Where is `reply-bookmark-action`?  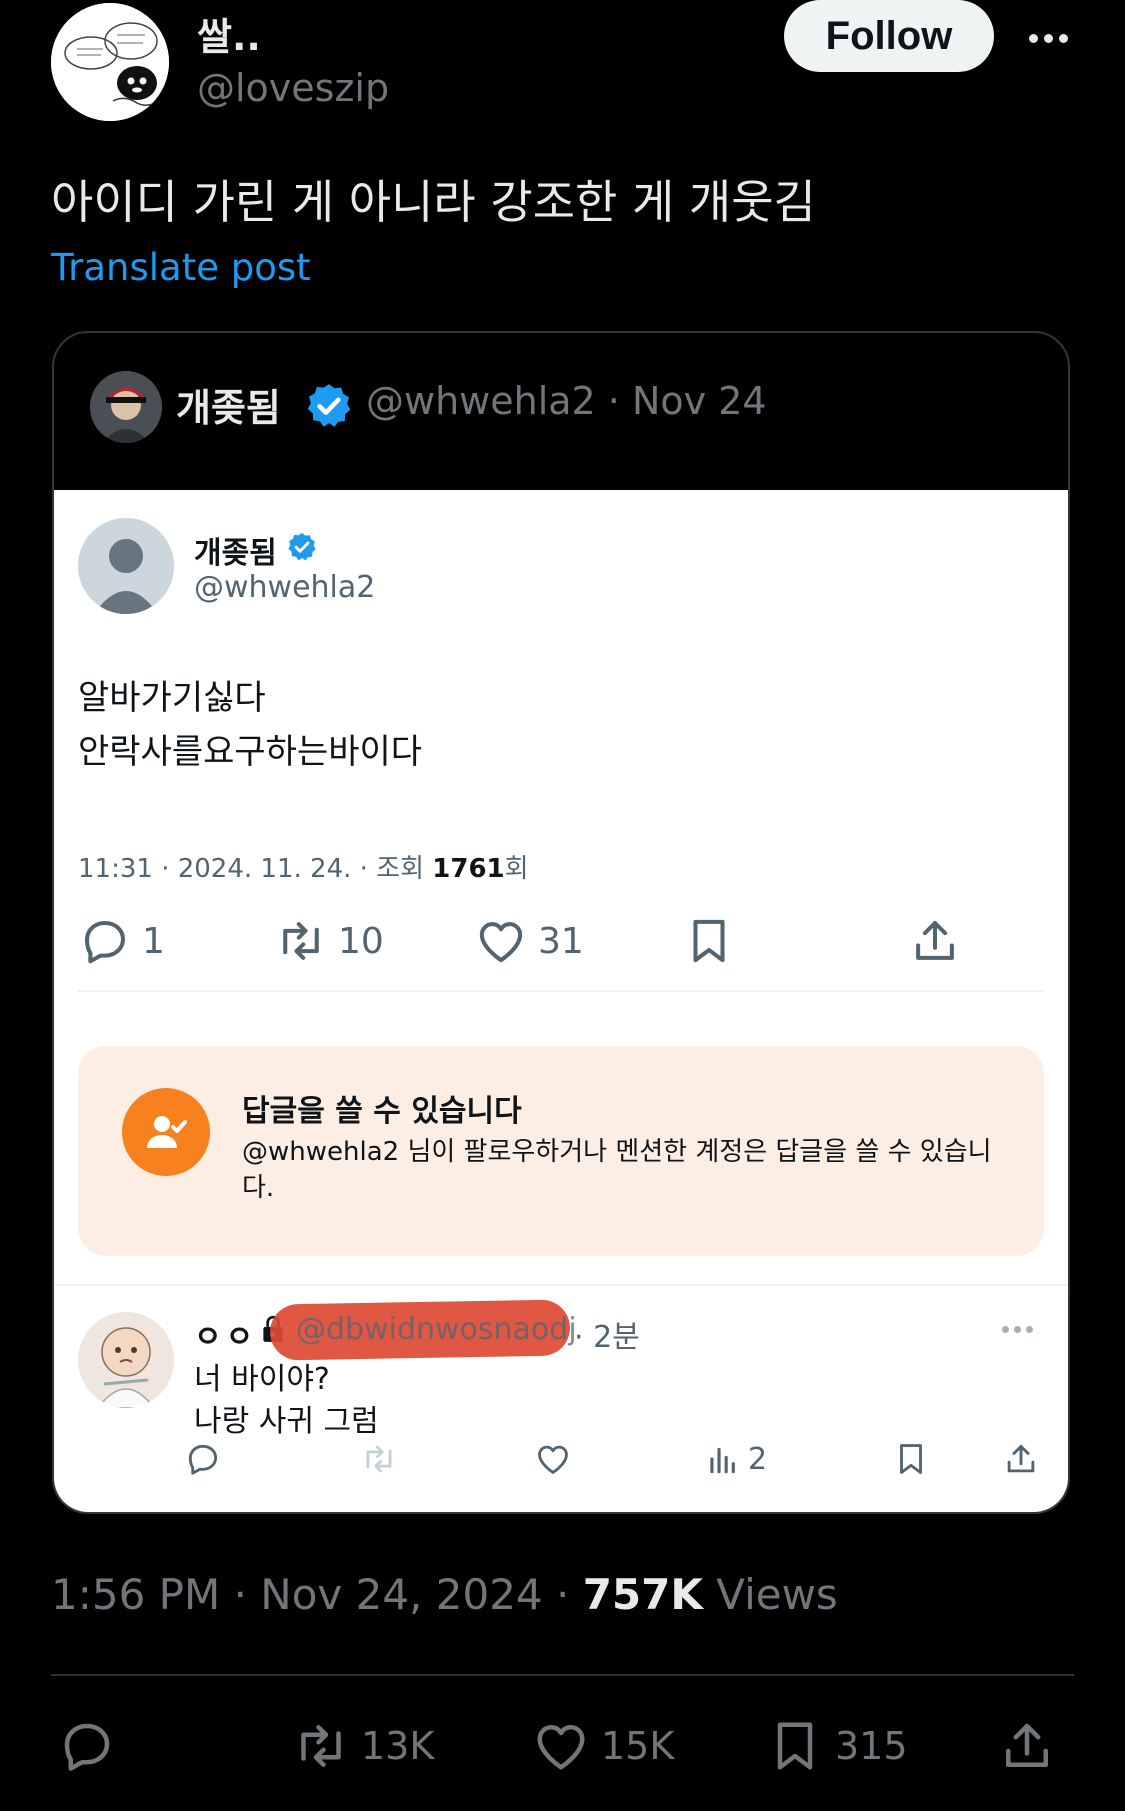
reply-bookmark-action is located at coordinates (911, 1459).